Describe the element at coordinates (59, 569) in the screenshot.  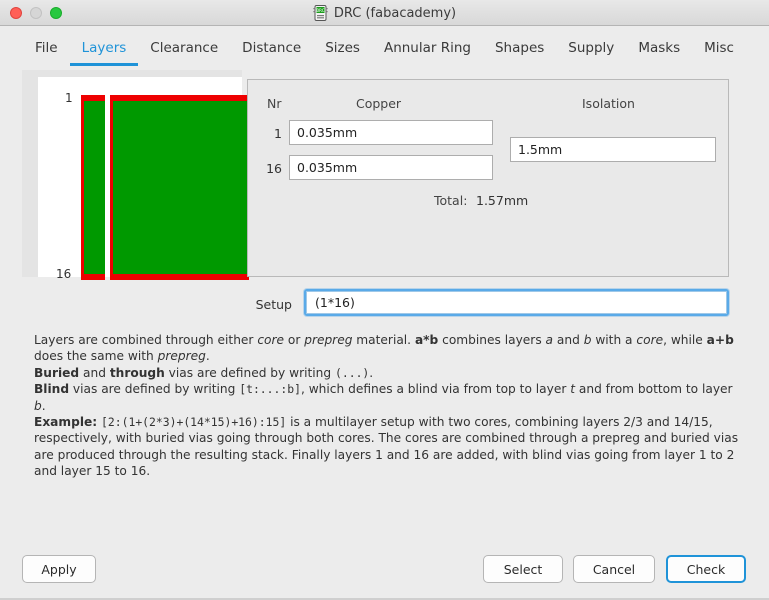
I see `apply-button: Apply` at that location.